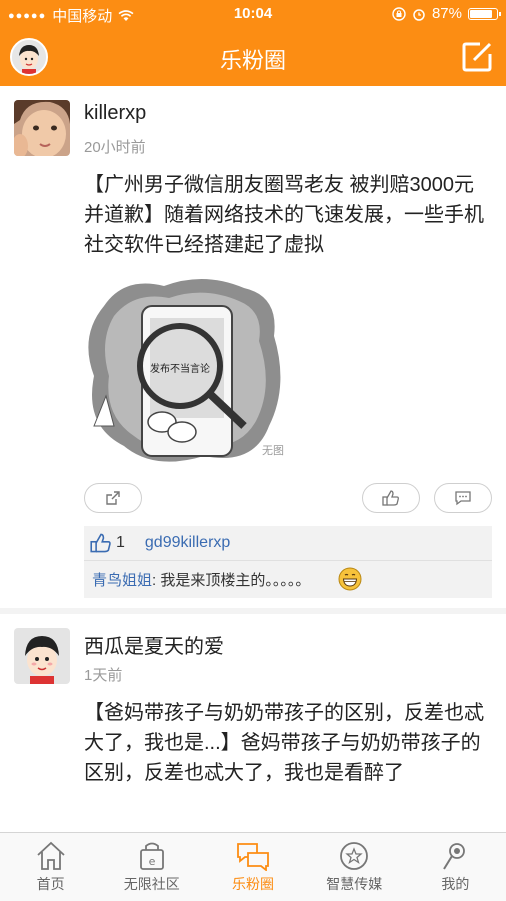  I want to click on battery-percent: 87%, so click(446, 13).